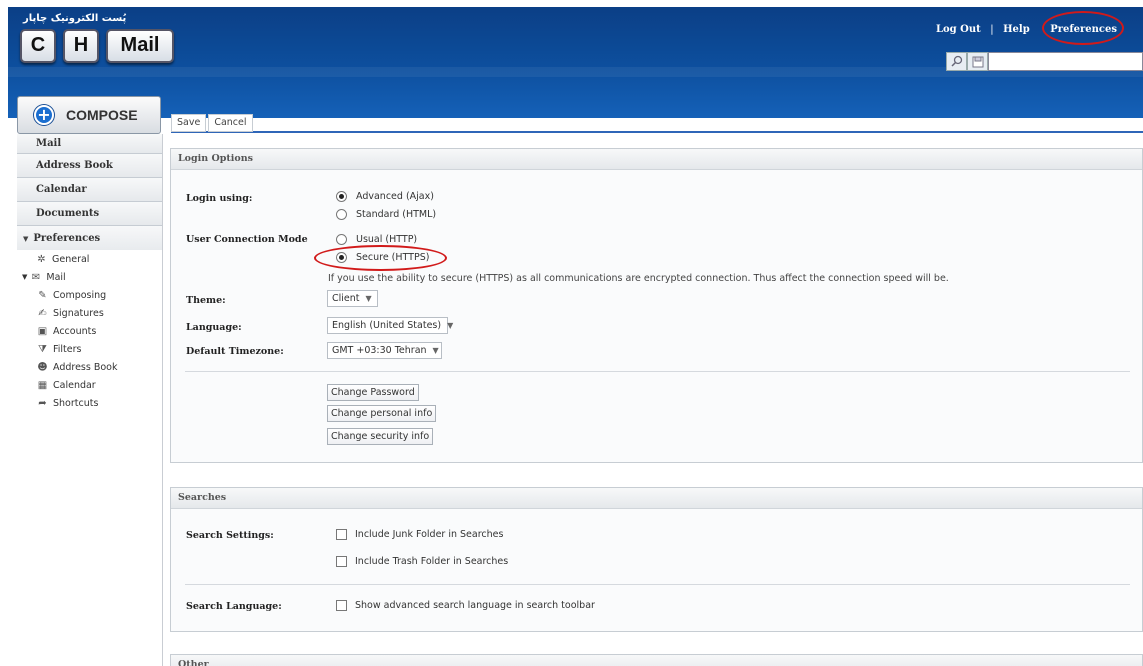 The width and height of the screenshot is (1143, 666). Describe the element at coordinates (189, 122) in the screenshot. I see `save-button: Save` at that location.